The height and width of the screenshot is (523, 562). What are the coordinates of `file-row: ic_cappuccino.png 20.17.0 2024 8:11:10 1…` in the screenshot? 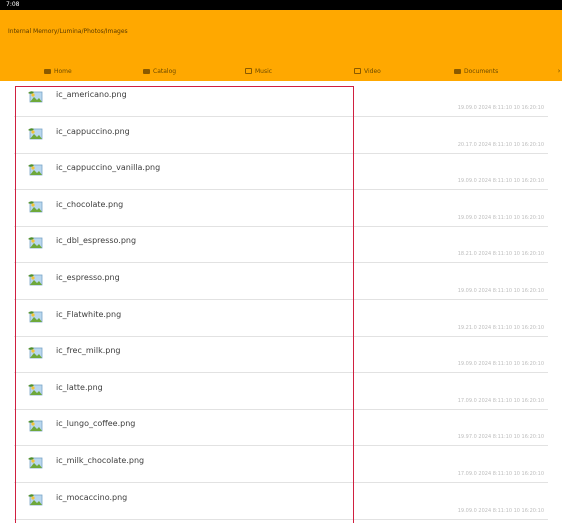 It's located at (281, 136).